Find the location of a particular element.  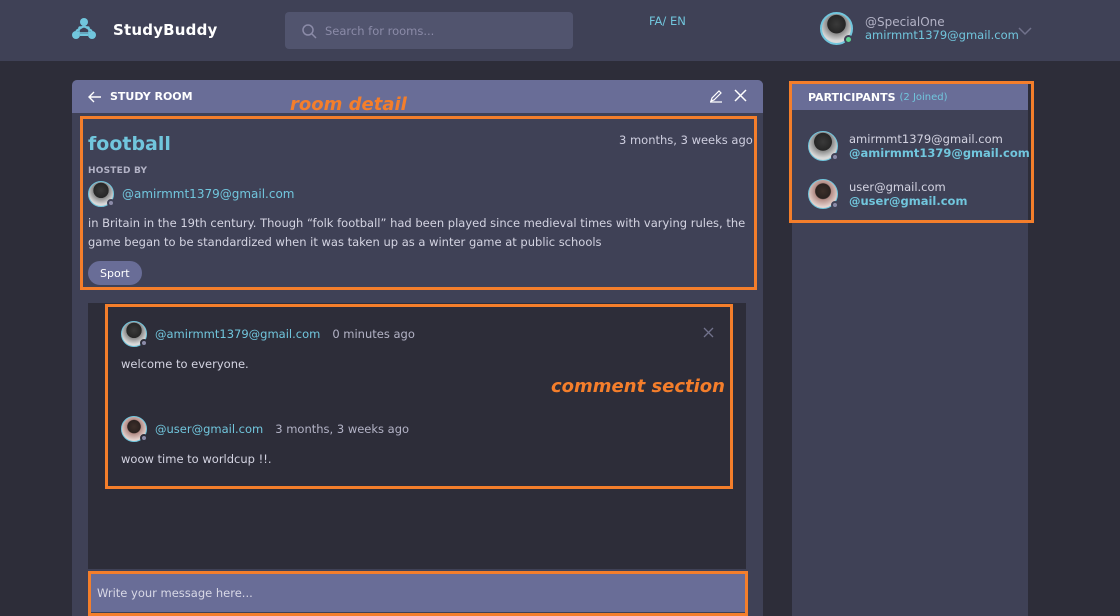

logo: StudyBuddy is located at coordinates (144, 30).